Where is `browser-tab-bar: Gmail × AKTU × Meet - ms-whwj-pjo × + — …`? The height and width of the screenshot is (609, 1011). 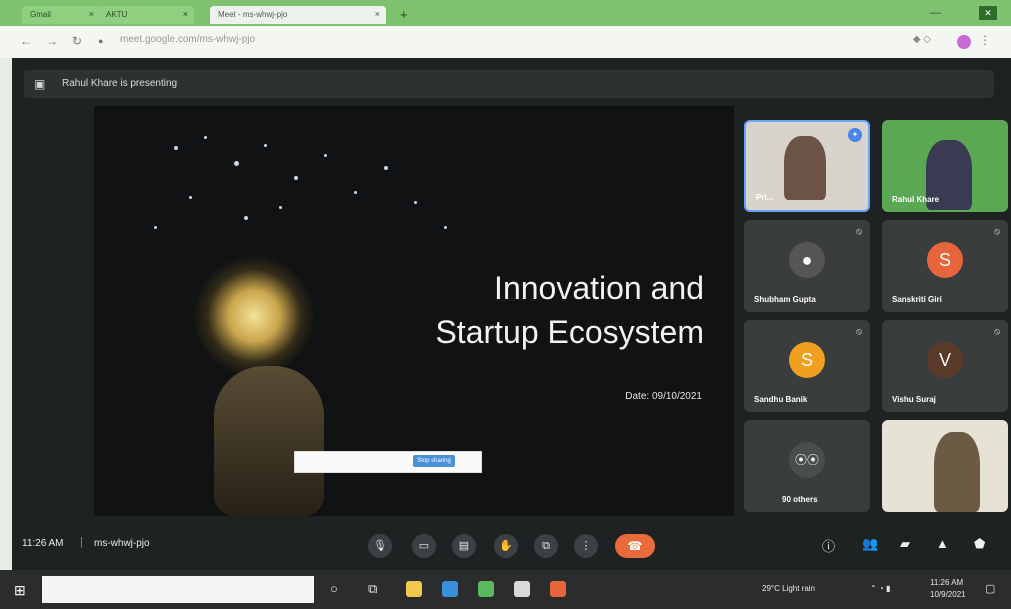 browser-tab-bar: Gmail × AKTU × Meet - ms-whwj-pjo × + — … is located at coordinates (505, 13).